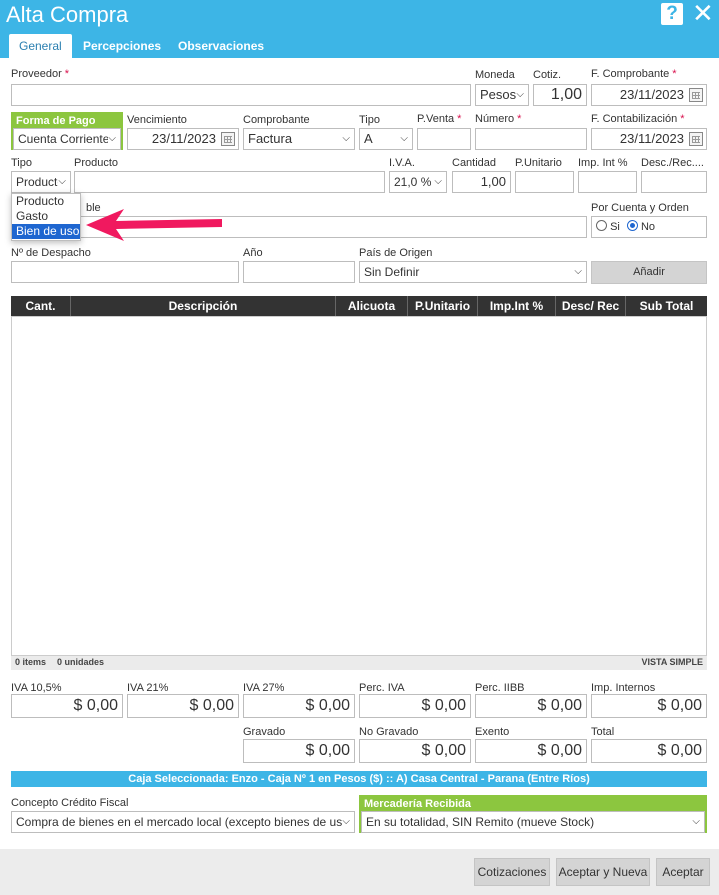  I want to click on numero-label: Número *, so click(498, 119).